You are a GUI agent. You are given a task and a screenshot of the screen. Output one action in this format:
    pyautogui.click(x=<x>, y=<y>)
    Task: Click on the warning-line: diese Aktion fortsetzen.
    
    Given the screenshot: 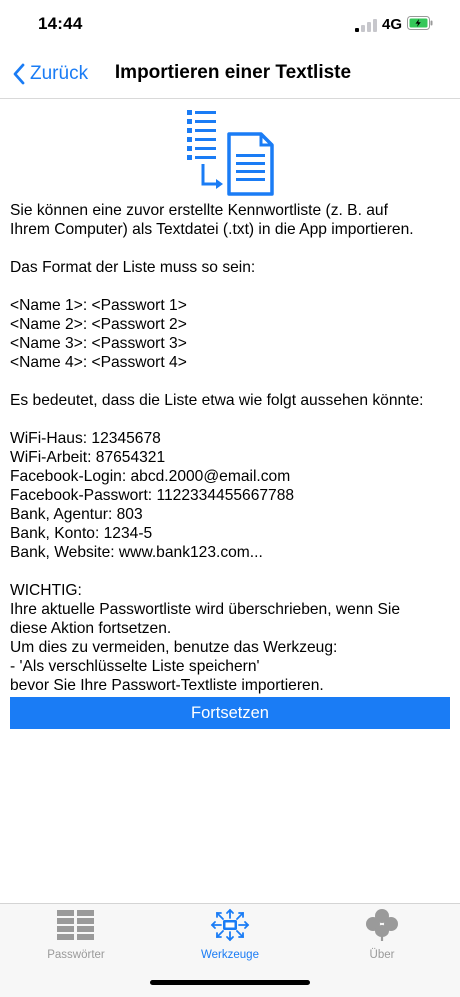 What is the action you would take?
    pyautogui.click(x=91, y=628)
    